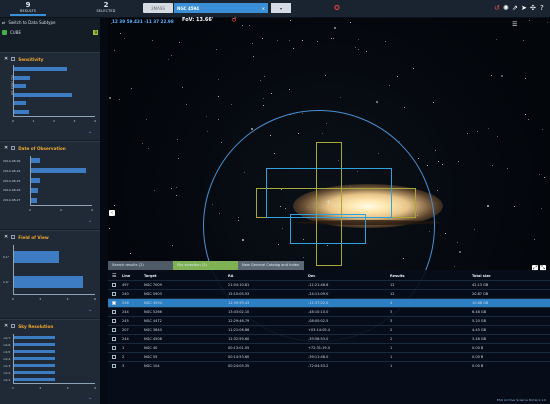 The width and height of the screenshot is (550, 404). Describe the element at coordinates (506, 8) in the screenshot. I see `lightbulb-icon: ✺` at that location.